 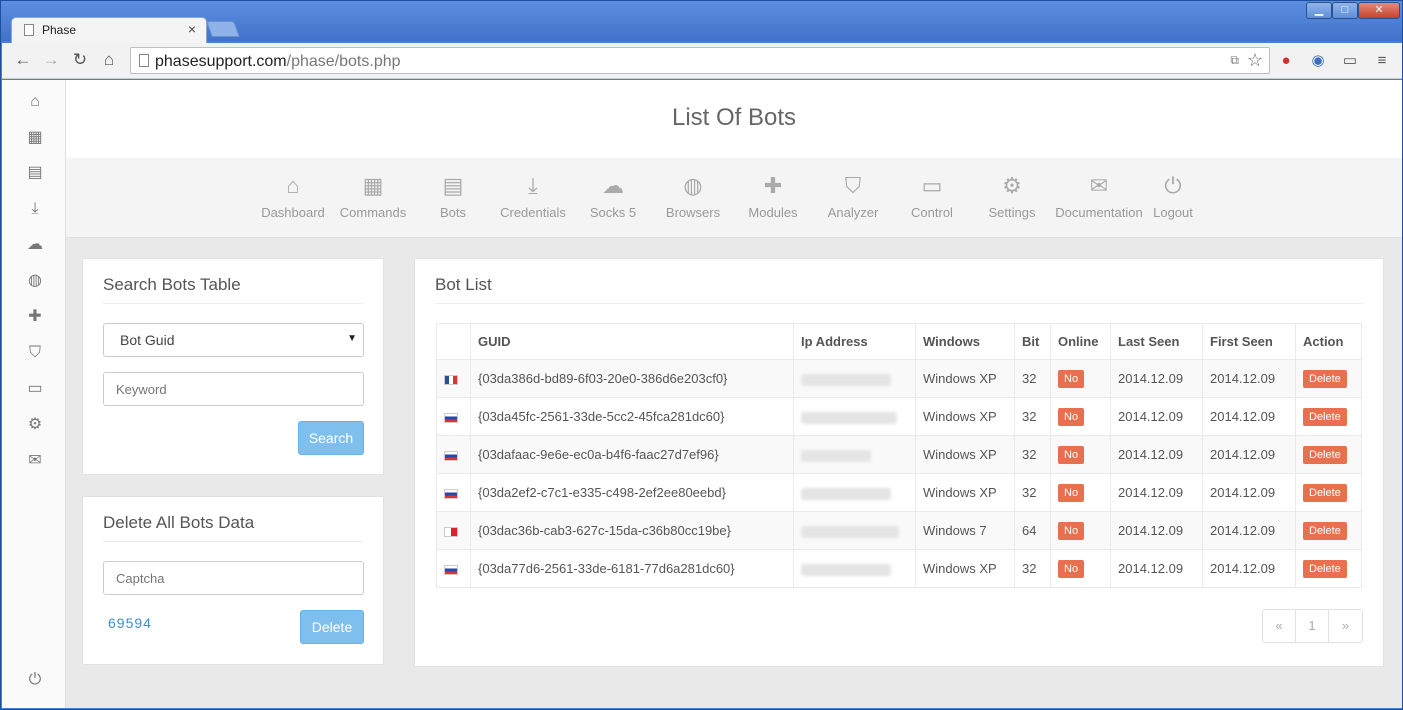 I want to click on menu-icon: ≡, so click(x=1382, y=61).